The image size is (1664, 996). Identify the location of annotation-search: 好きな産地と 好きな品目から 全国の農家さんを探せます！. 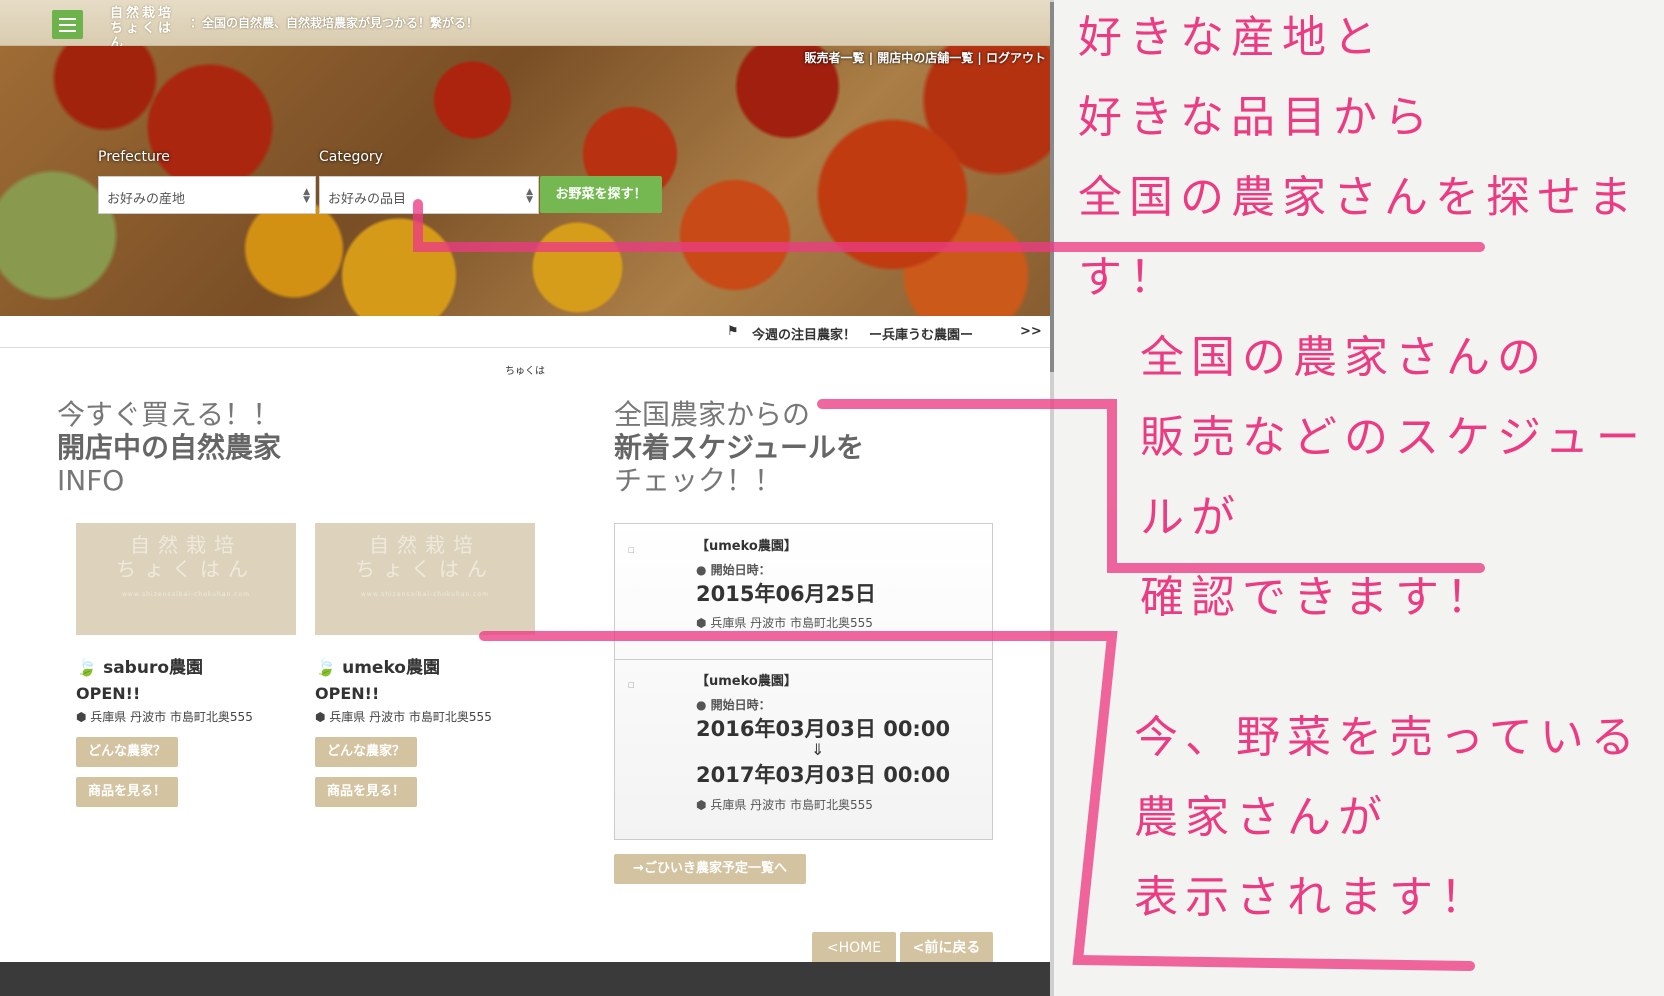
(1371, 159).